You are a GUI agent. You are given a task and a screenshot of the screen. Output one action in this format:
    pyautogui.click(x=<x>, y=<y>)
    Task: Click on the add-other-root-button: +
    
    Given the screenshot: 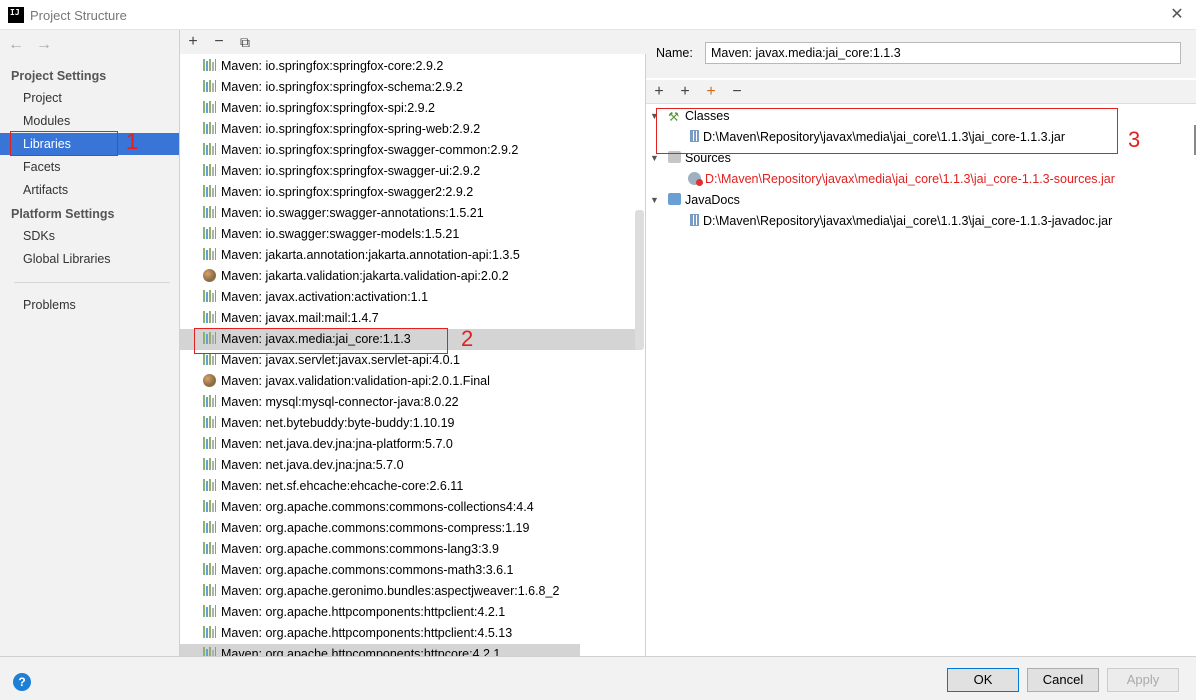 What is the action you would take?
    pyautogui.click(x=711, y=92)
    